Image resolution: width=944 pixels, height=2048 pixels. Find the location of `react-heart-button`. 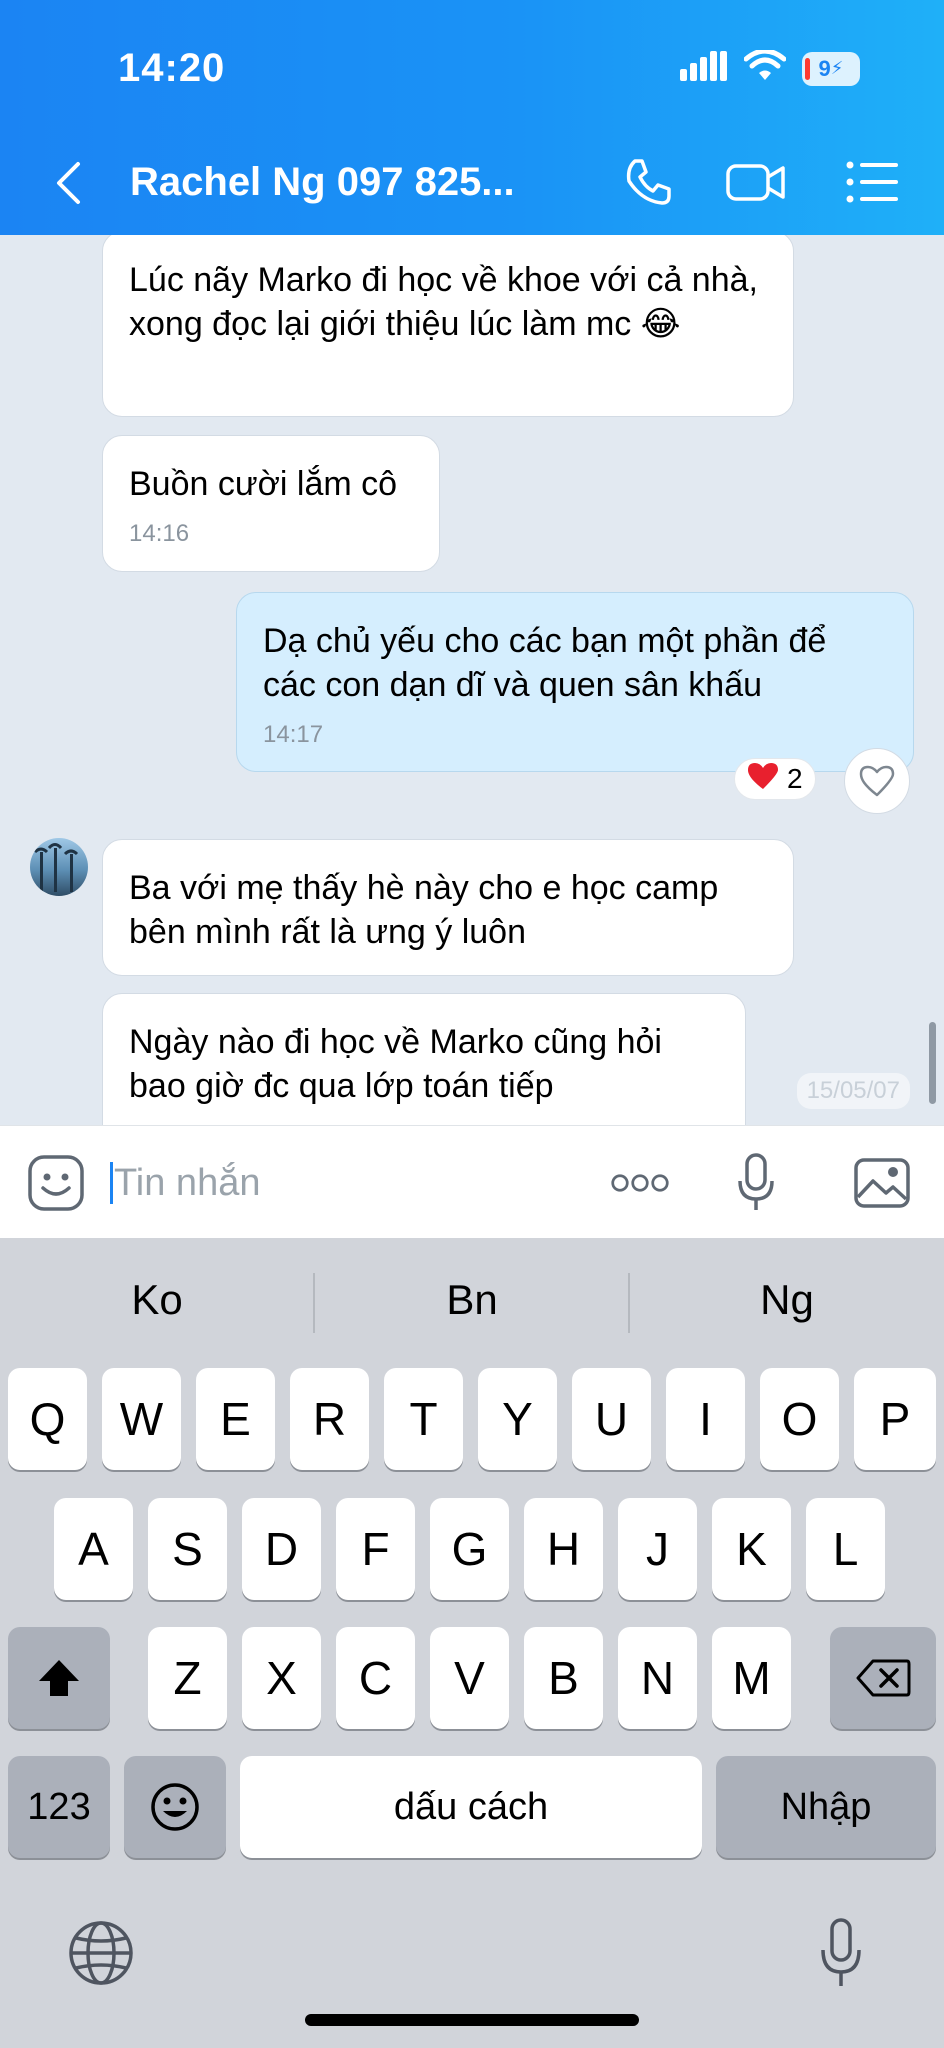

react-heart-button is located at coordinates (877, 781).